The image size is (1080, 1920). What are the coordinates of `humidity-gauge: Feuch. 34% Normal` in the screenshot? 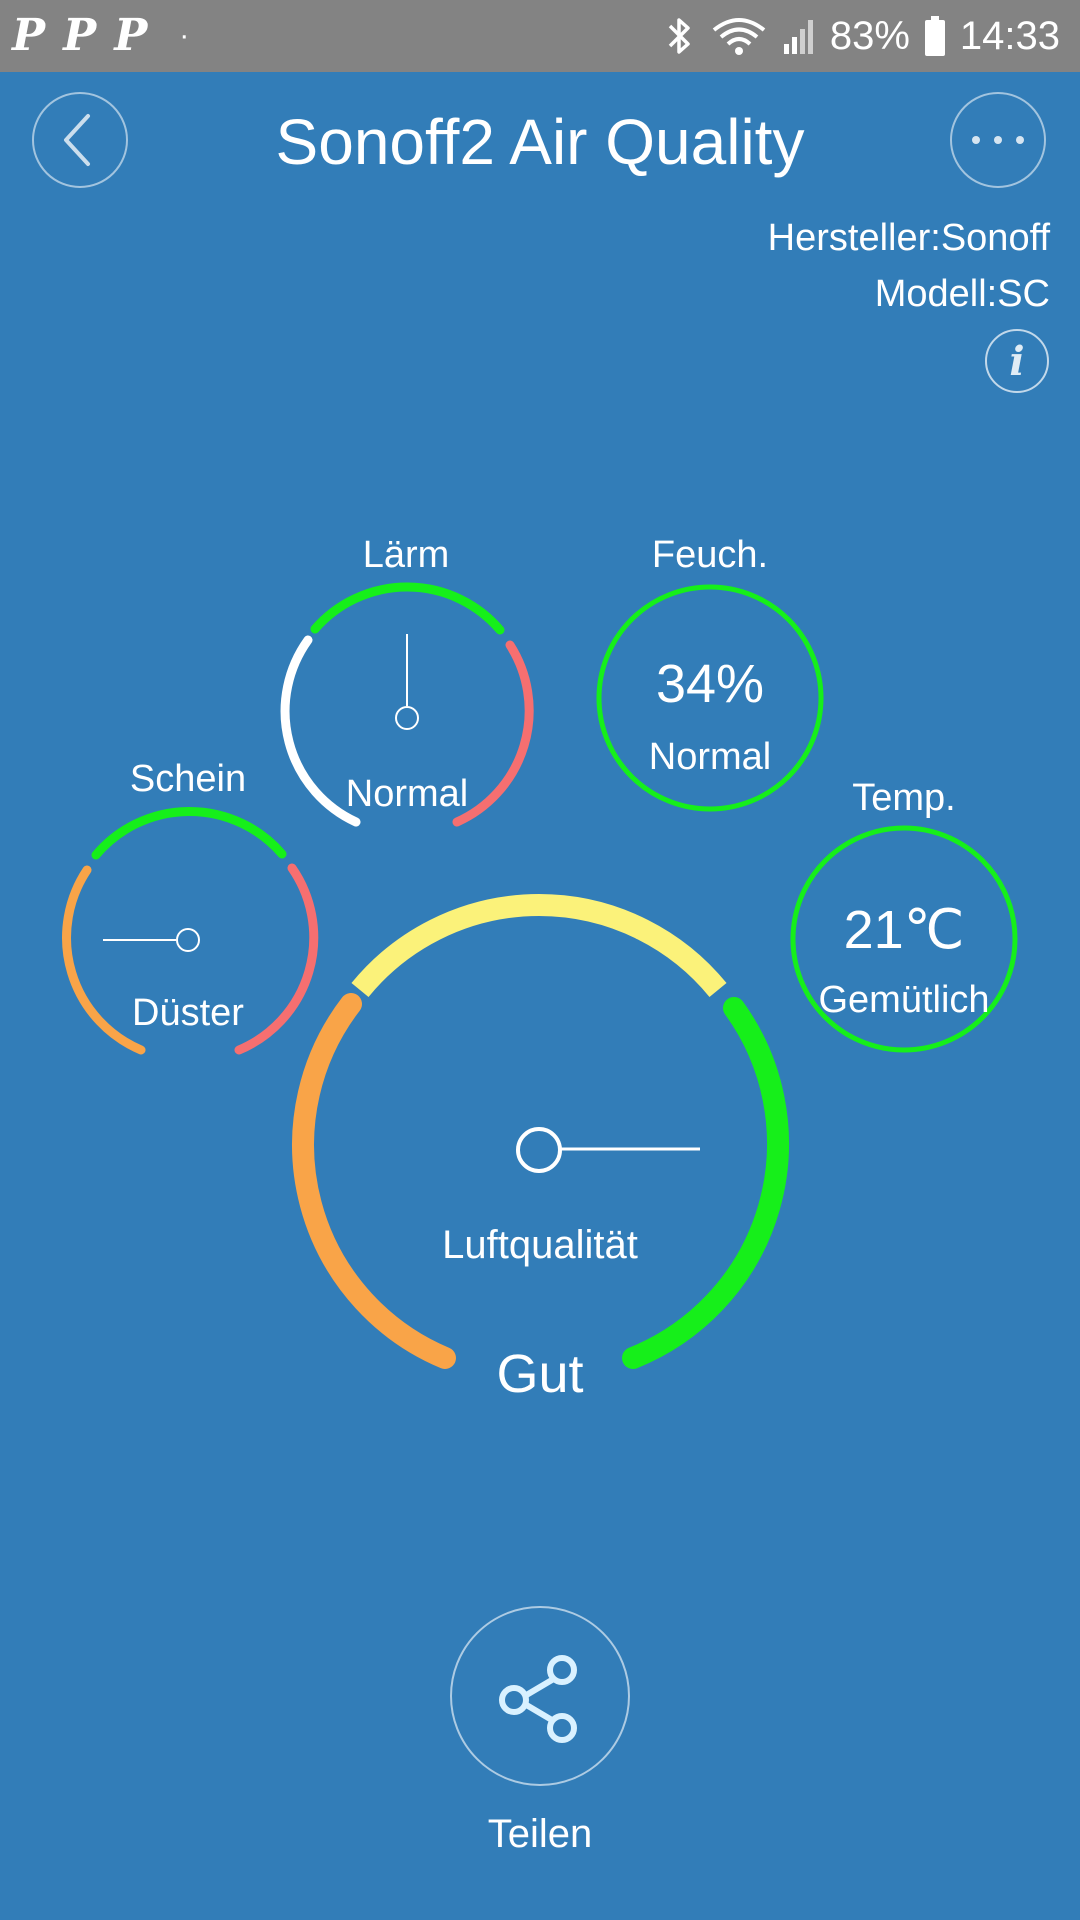 It's located at (710, 673).